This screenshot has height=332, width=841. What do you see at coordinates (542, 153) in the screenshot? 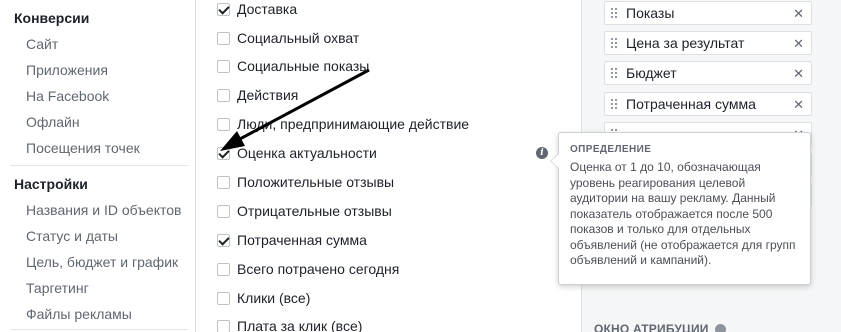
I see `info-icon: i` at bounding box center [542, 153].